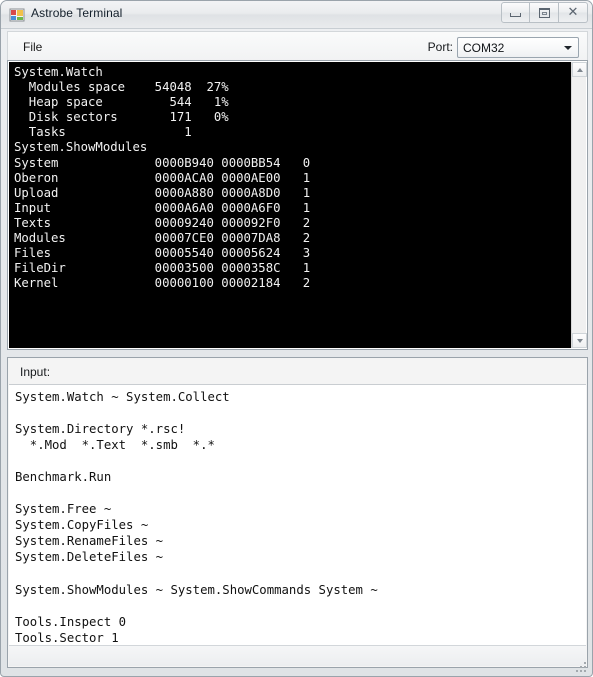 This screenshot has width=593, height=677. Describe the element at coordinates (582, 666) in the screenshot. I see `resize-grip` at that location.